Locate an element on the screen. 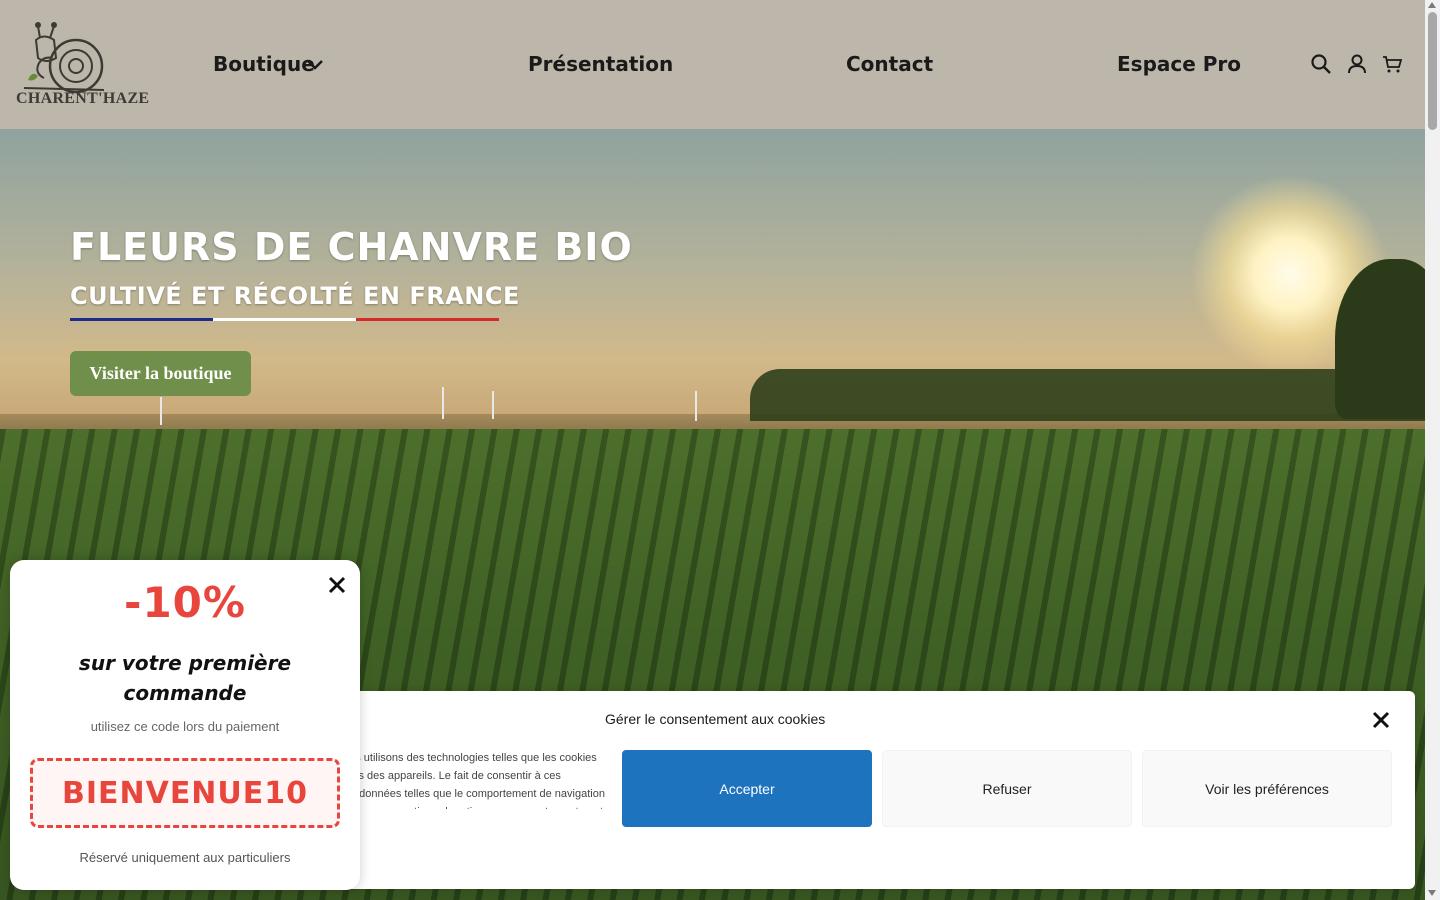  french-flag-underline is located at coordinates (284, 319).